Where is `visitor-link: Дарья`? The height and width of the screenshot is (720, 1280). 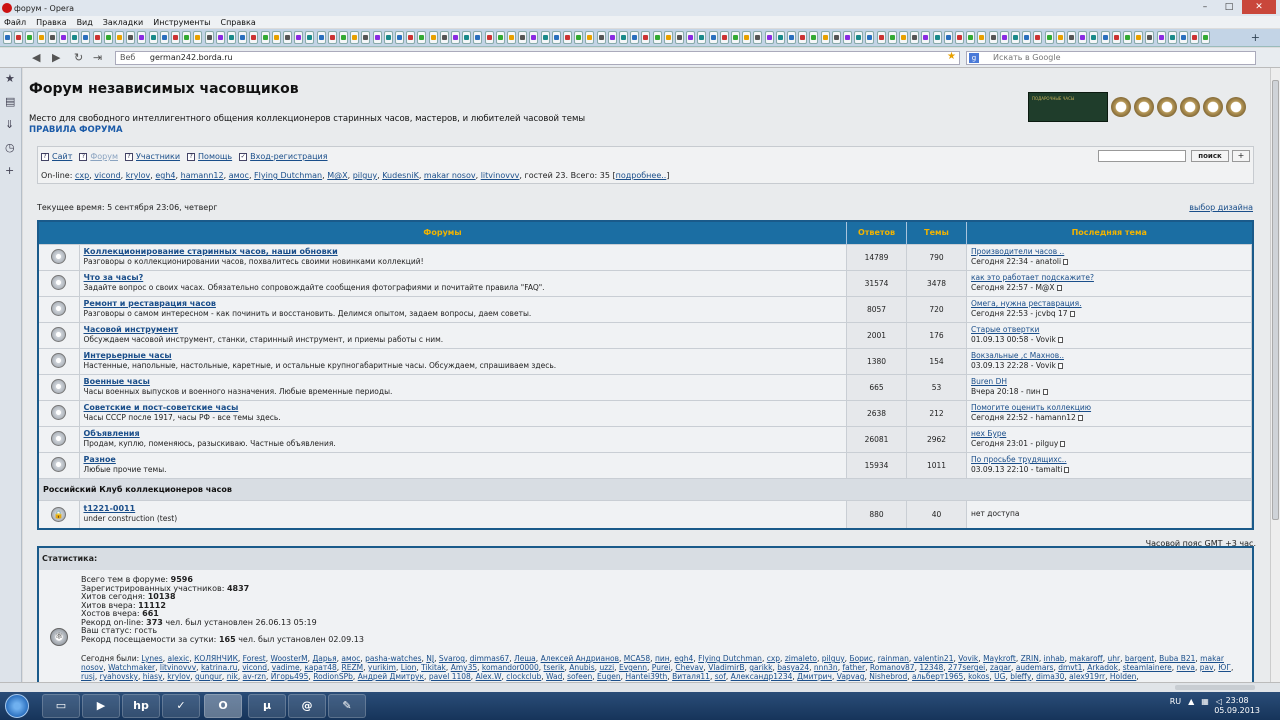 visitor-link: Дарья is located at coordinates (324, 658).